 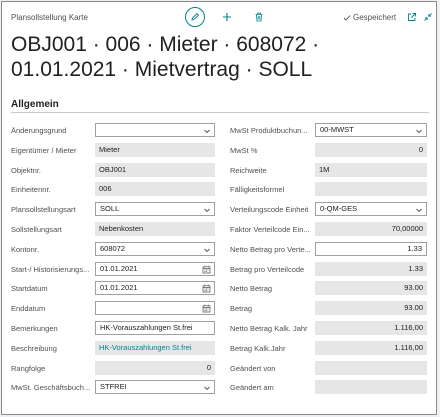 I want to click on field-label: Rangfolge, so click(x=28, y=368).